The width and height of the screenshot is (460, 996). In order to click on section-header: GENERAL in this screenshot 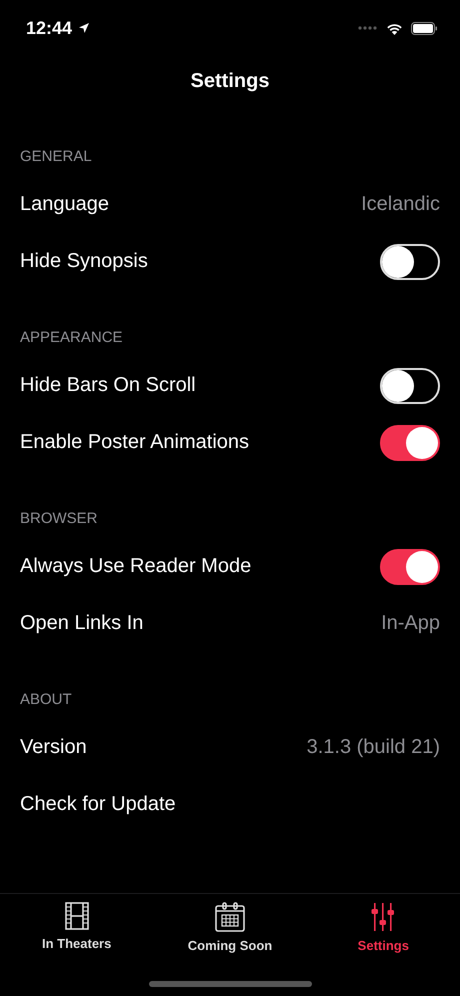, I will do `click(56, 157)`.